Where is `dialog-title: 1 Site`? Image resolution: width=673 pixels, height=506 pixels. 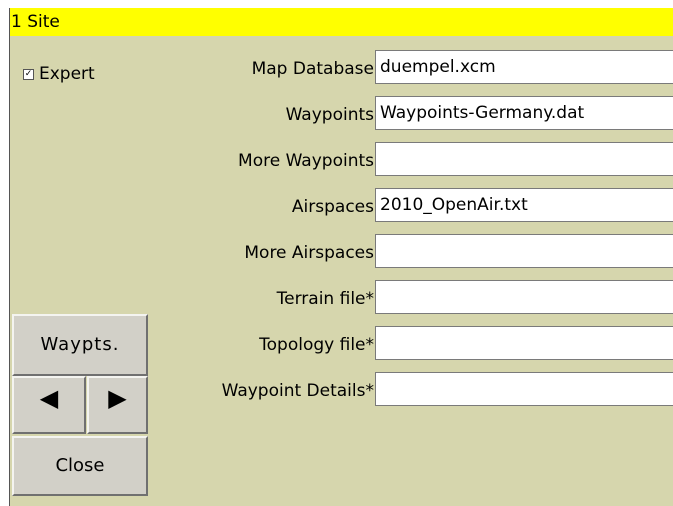
dialog-title: 1 Site is located at coordinates (341, 22).